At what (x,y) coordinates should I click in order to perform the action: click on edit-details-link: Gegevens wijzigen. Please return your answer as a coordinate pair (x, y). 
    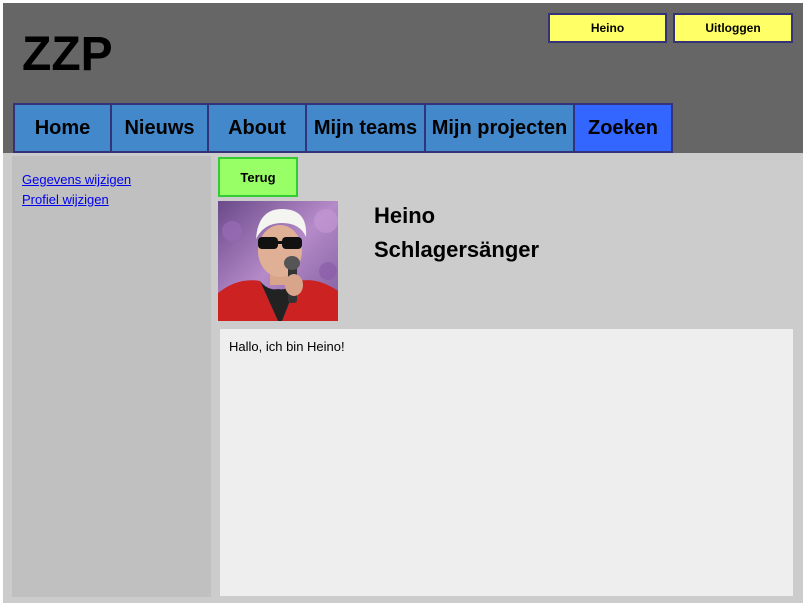
    Looking at the image, I should click on (116, 180).